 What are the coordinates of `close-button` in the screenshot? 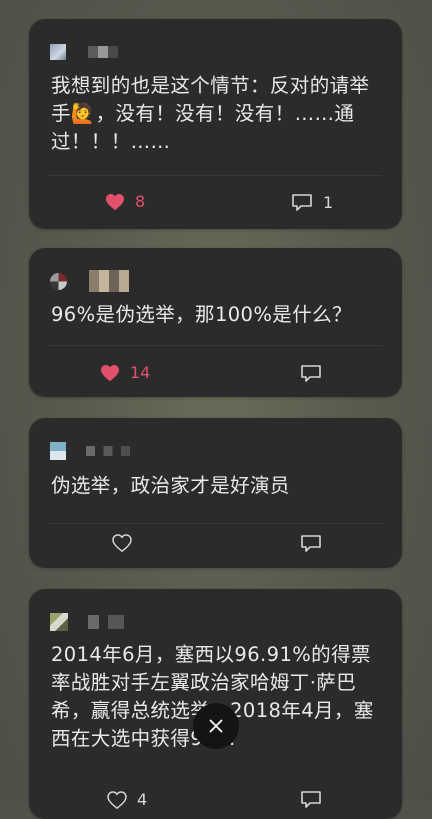 It's located at (216, 726).